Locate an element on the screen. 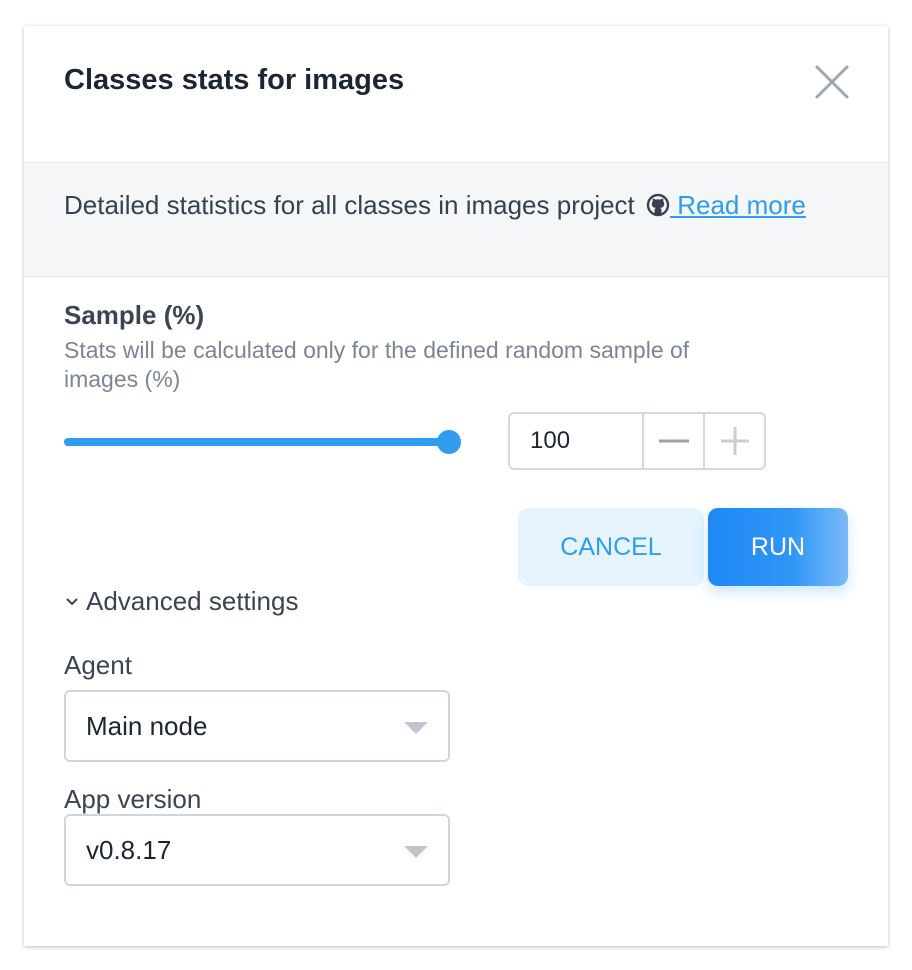 The width and height of the screenshot is (912, 970). minus-icon is located at coordinates (673, 441).